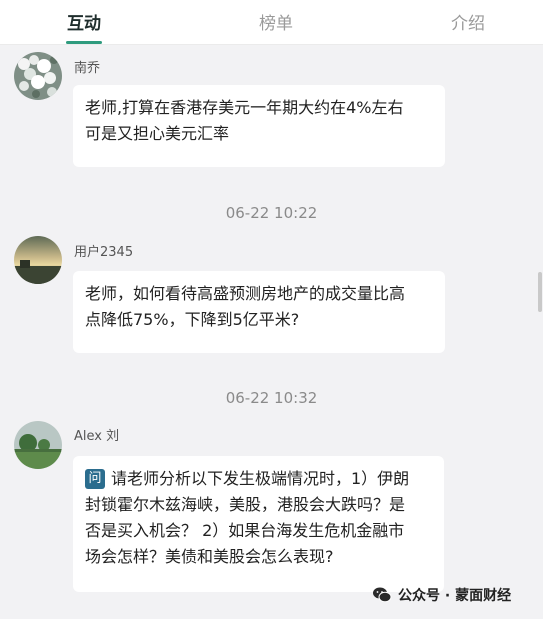 The width and height of the screenshot is (543, 619). I want to click on avatar-sunset-image, so click(38, 260).